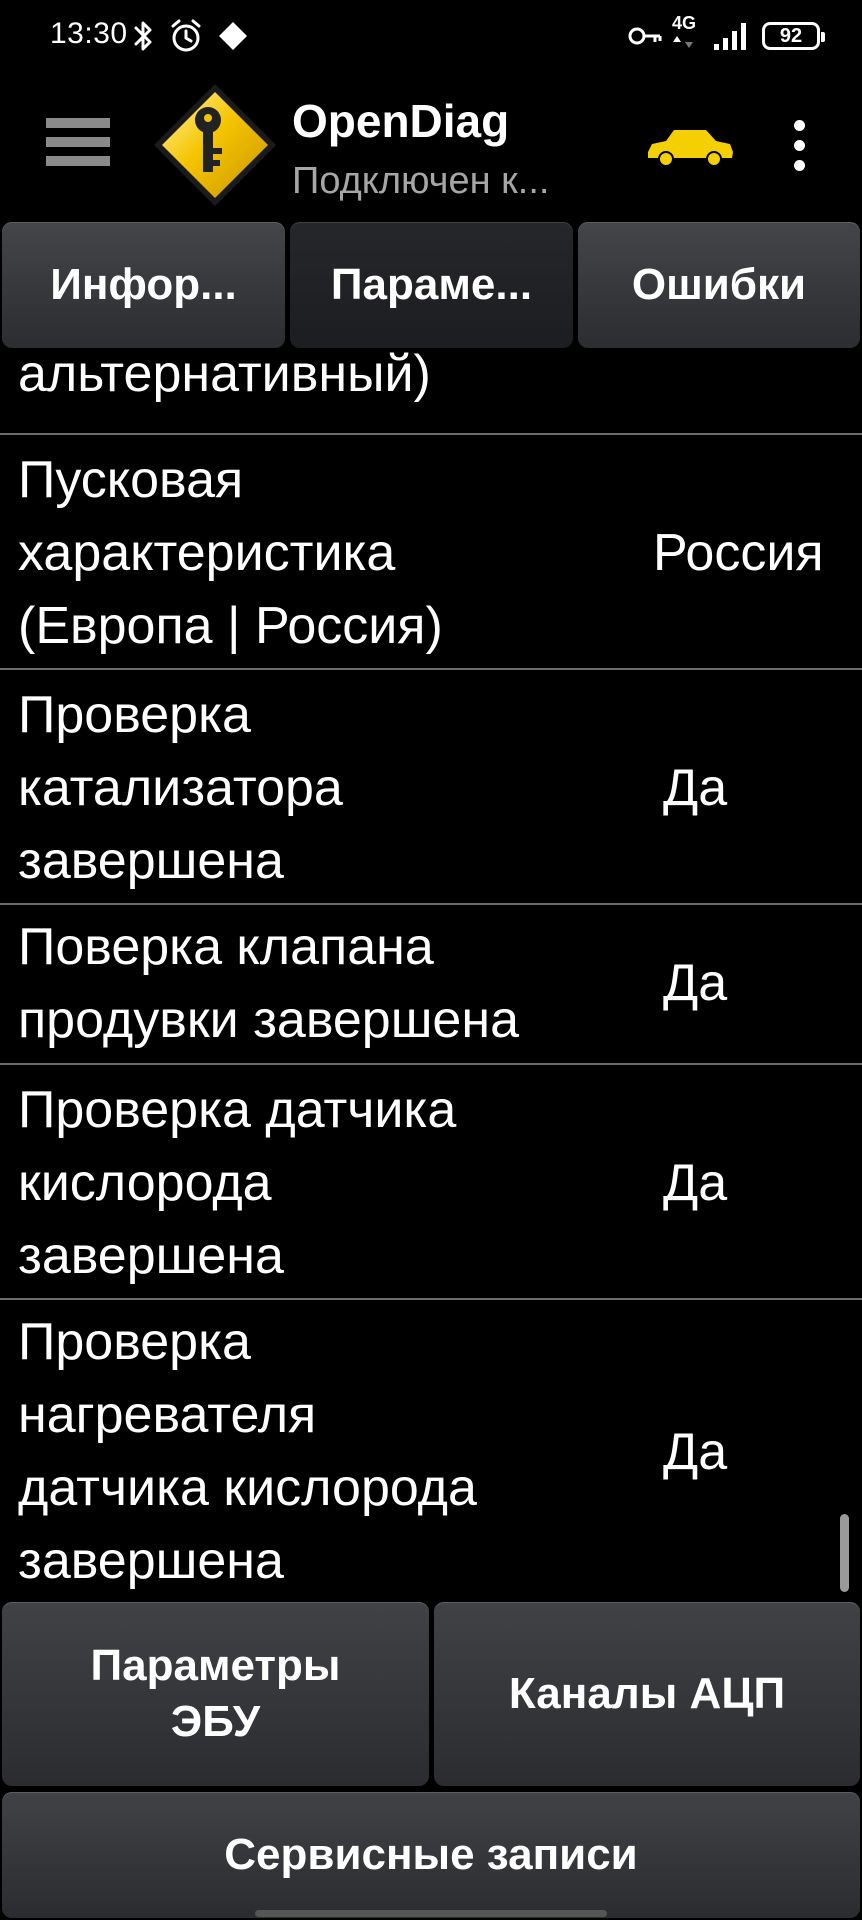 Image resolution: width=862 pixels, height=1920 pixels. I want to click on service-records-button: Сервисные записи, so click(431, 1855).